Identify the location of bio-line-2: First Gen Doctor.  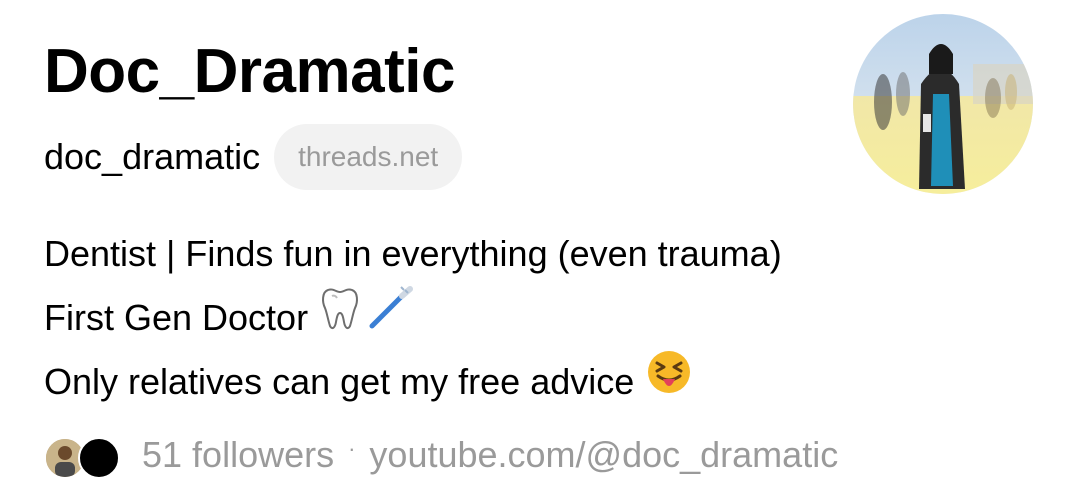
(413, 318).